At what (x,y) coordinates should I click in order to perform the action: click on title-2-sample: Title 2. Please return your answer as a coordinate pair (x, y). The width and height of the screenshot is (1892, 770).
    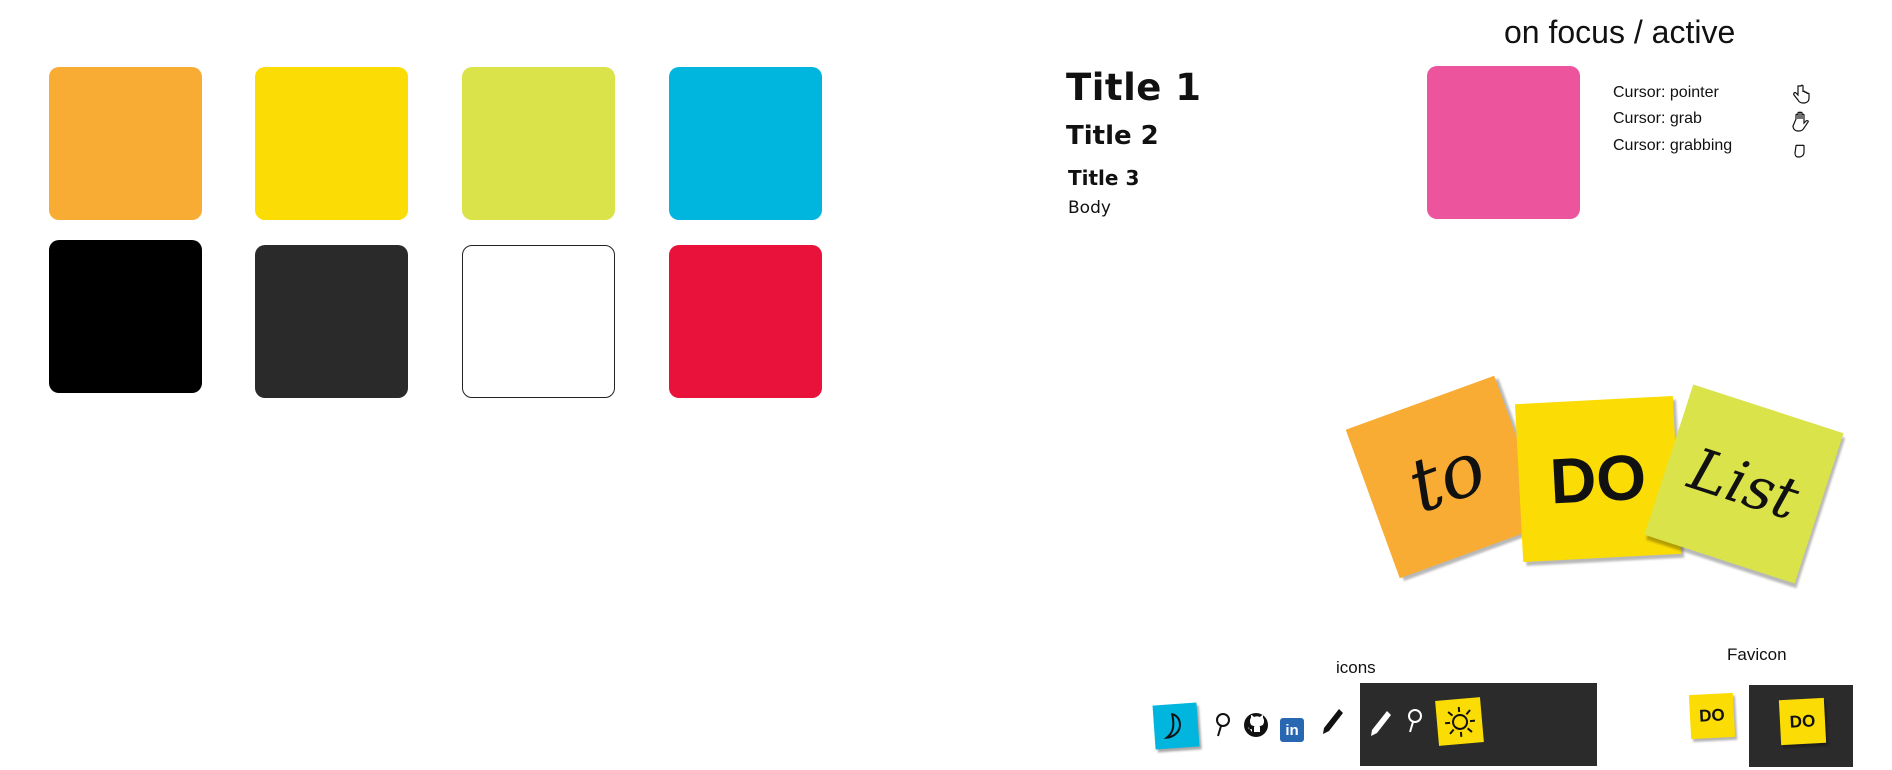
    Looking at the image, I should click on (1112, 136).